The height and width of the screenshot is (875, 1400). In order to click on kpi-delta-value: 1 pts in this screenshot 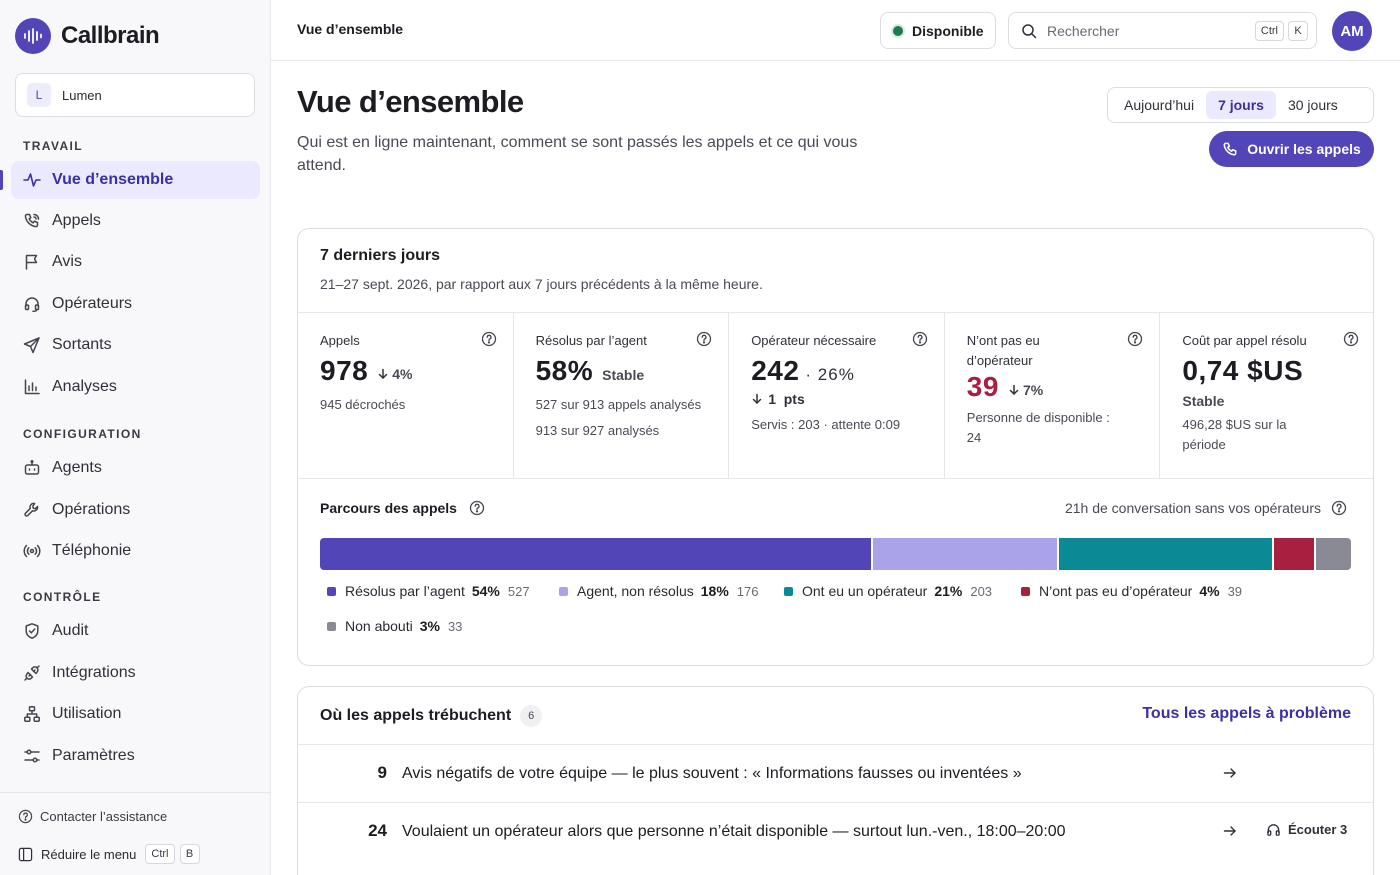, I will do `click(786, 399)`.